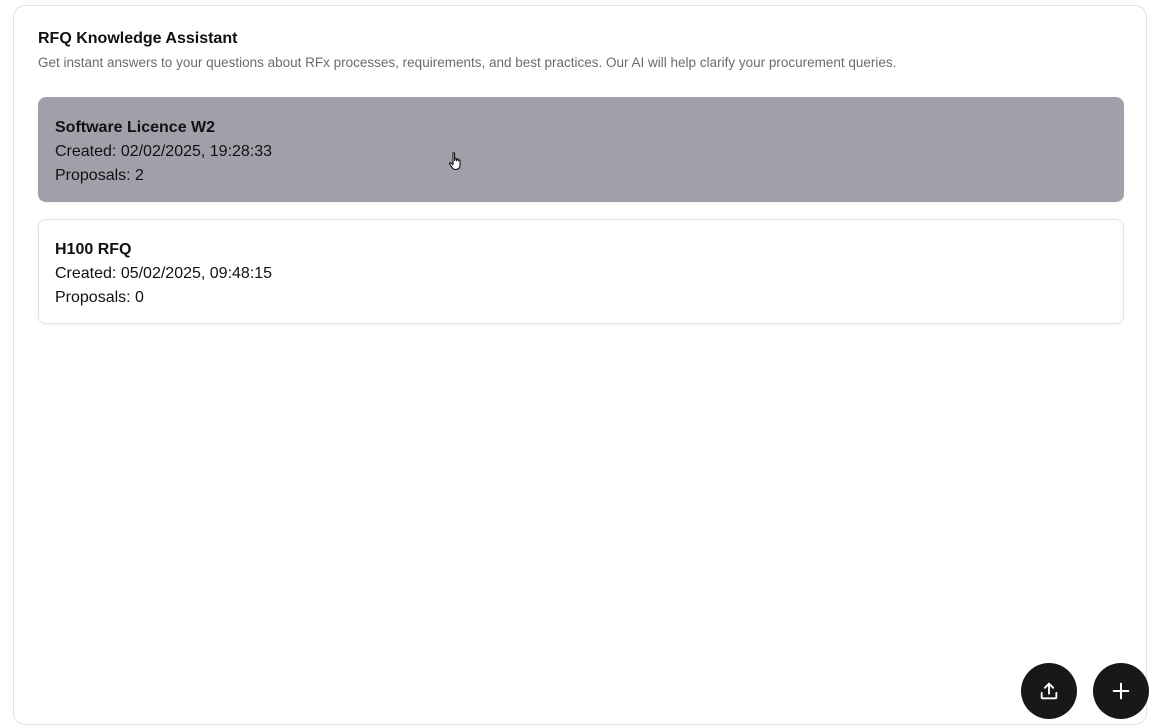 The width and height of the screenshot is (1160, 725). What do you see at coordinates (99, 297) in the screenshot?
I see `rfq-card-proposals: Proposals: 0` at bounding box center [99, 297].